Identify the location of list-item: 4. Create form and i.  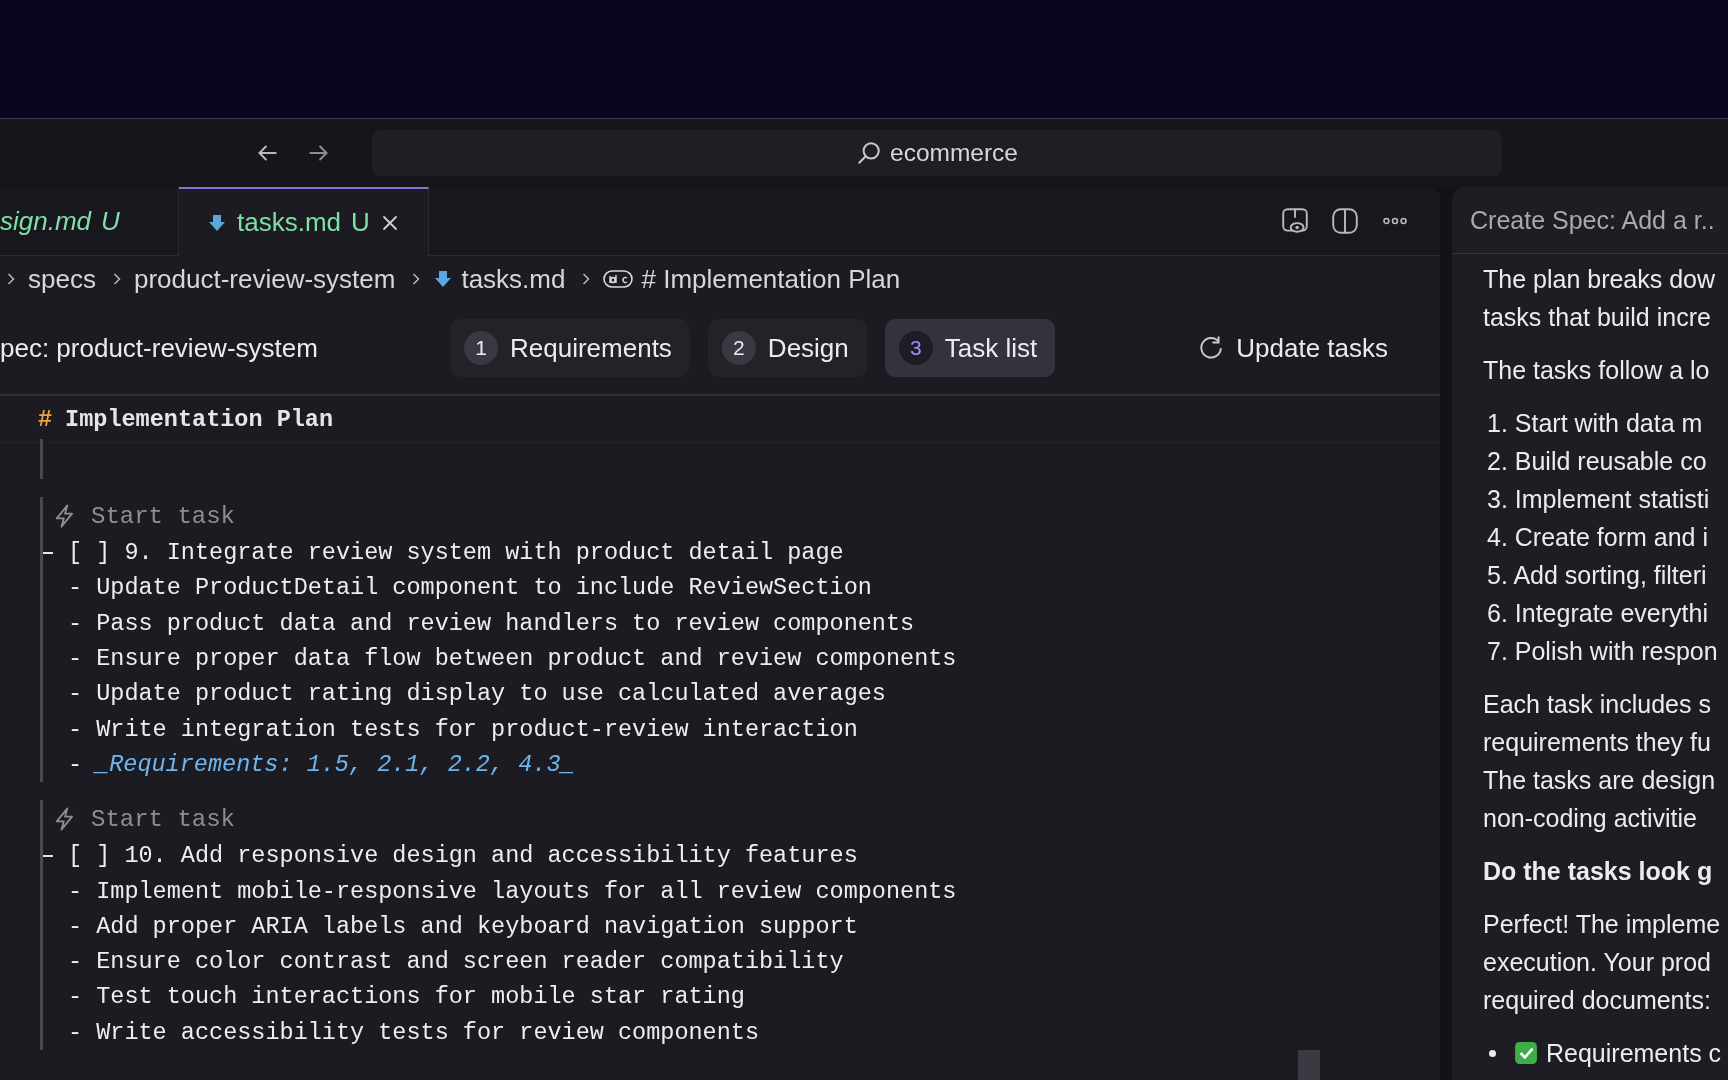
(1597, 537).